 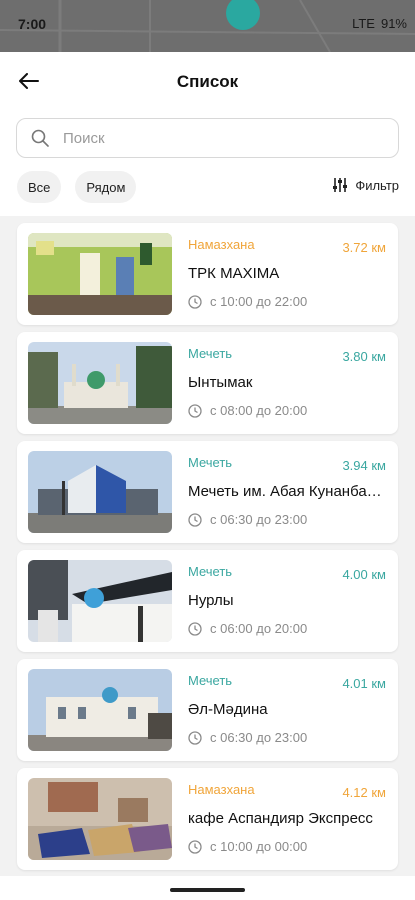 I want to click on list-item: Мечеть 3.80 км Ынтымак с 08:00 до 20:00, so click(x=207, y=383).